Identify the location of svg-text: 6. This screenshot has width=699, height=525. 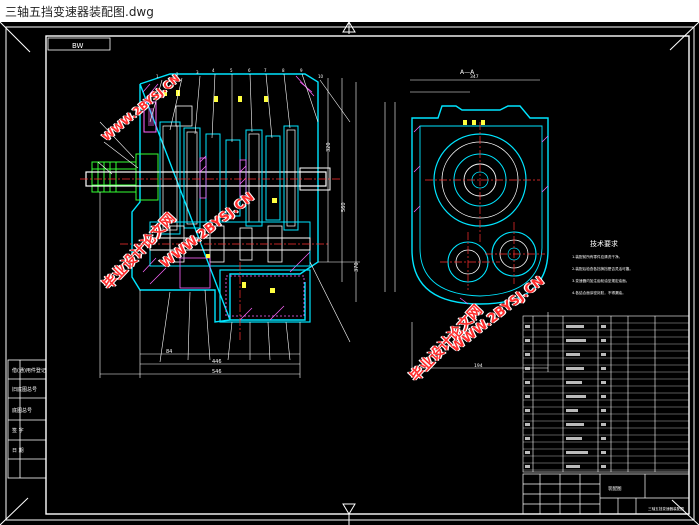
(249, 70).